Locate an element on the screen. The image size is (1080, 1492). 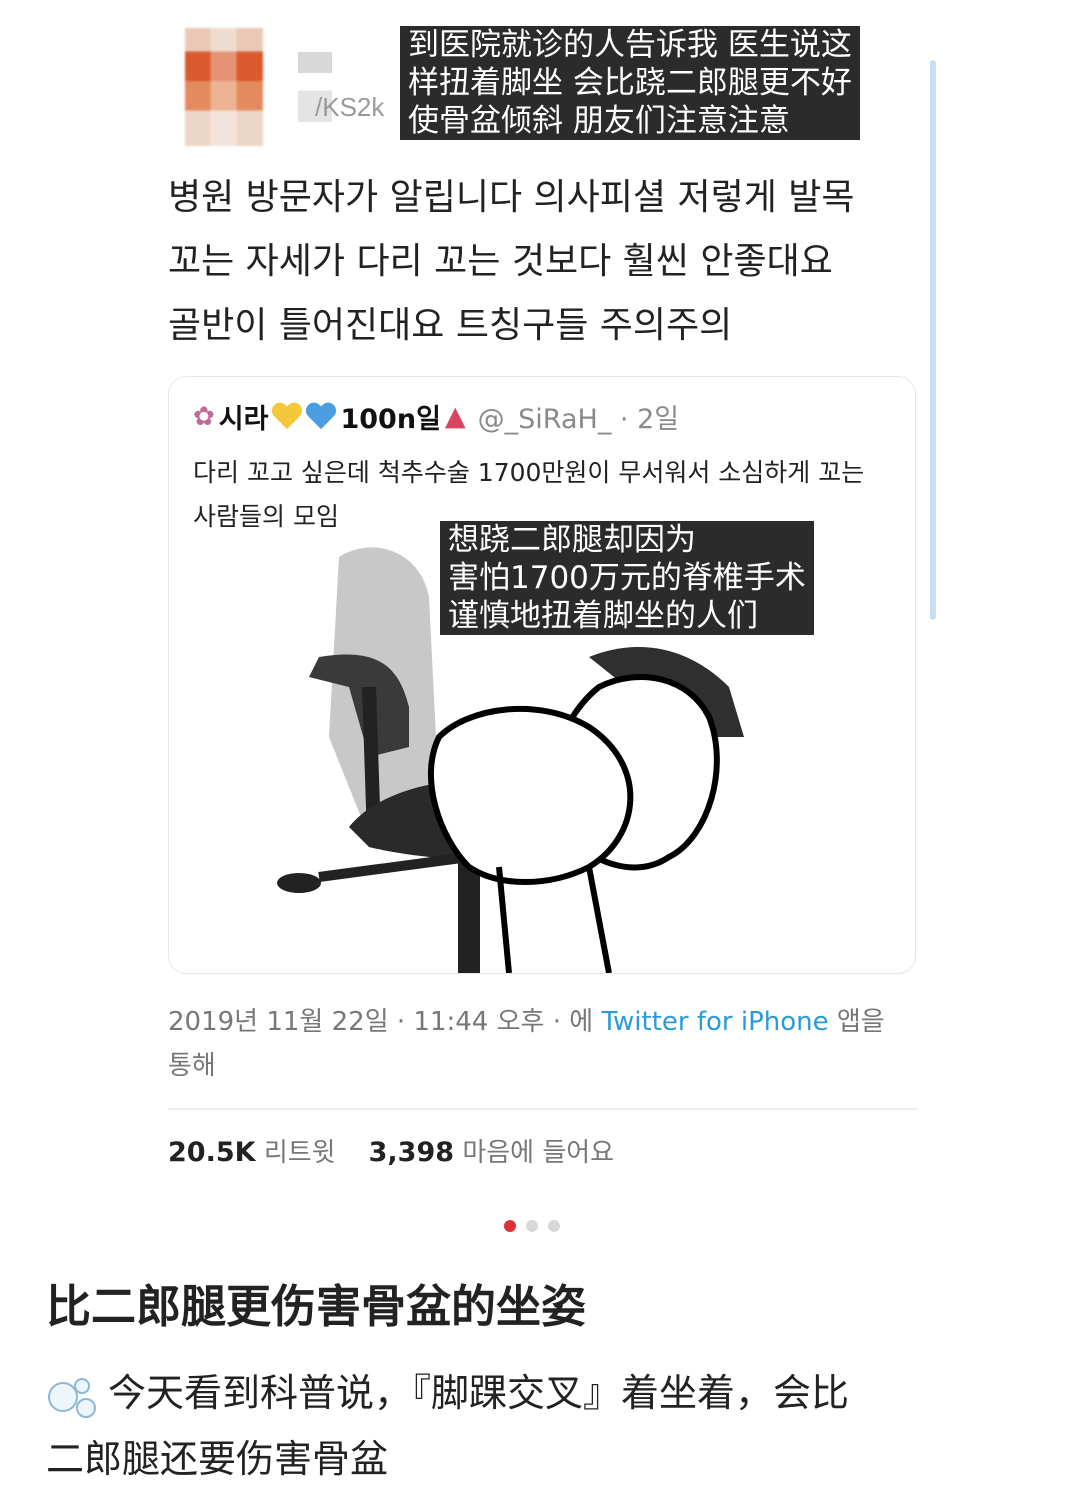
caption-overlay-middle: 想跷二郎腿却因为 害怕1700万元的脊椎手术 谨慎地扭着脚坐的人们 is located at coordinates (627, 578).